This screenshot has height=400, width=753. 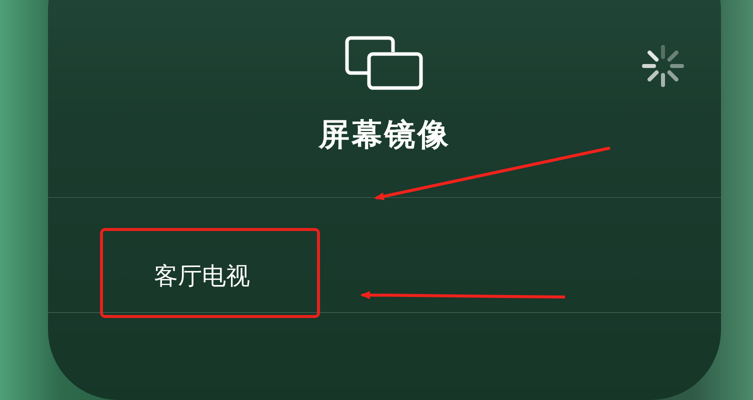 I want to click on panel-title: 屏幕镜像, so click(x=384, y=135).